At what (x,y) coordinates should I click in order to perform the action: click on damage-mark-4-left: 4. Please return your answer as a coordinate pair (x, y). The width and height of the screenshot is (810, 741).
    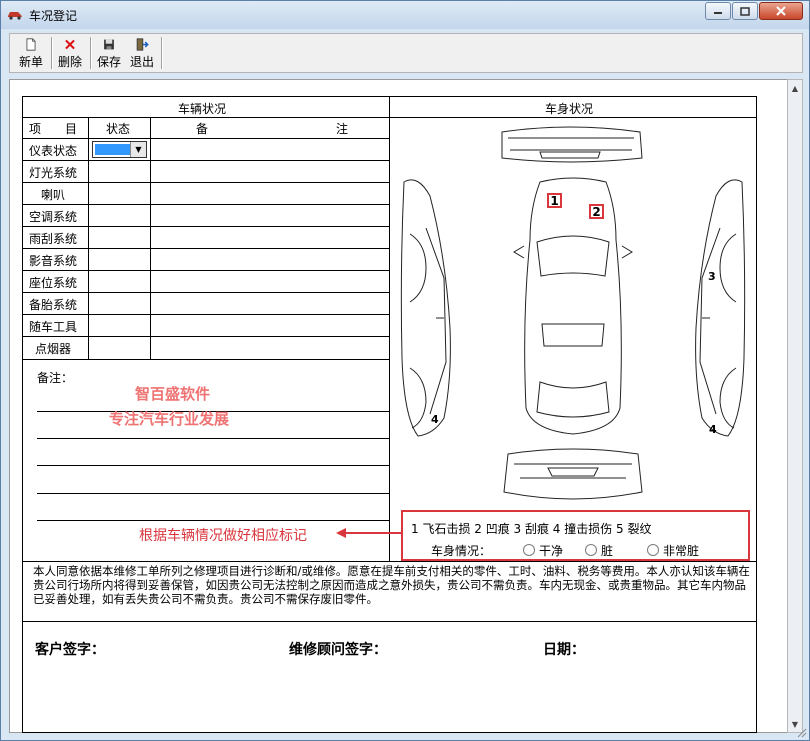
    Looking at the image, I should click on (435, 419).